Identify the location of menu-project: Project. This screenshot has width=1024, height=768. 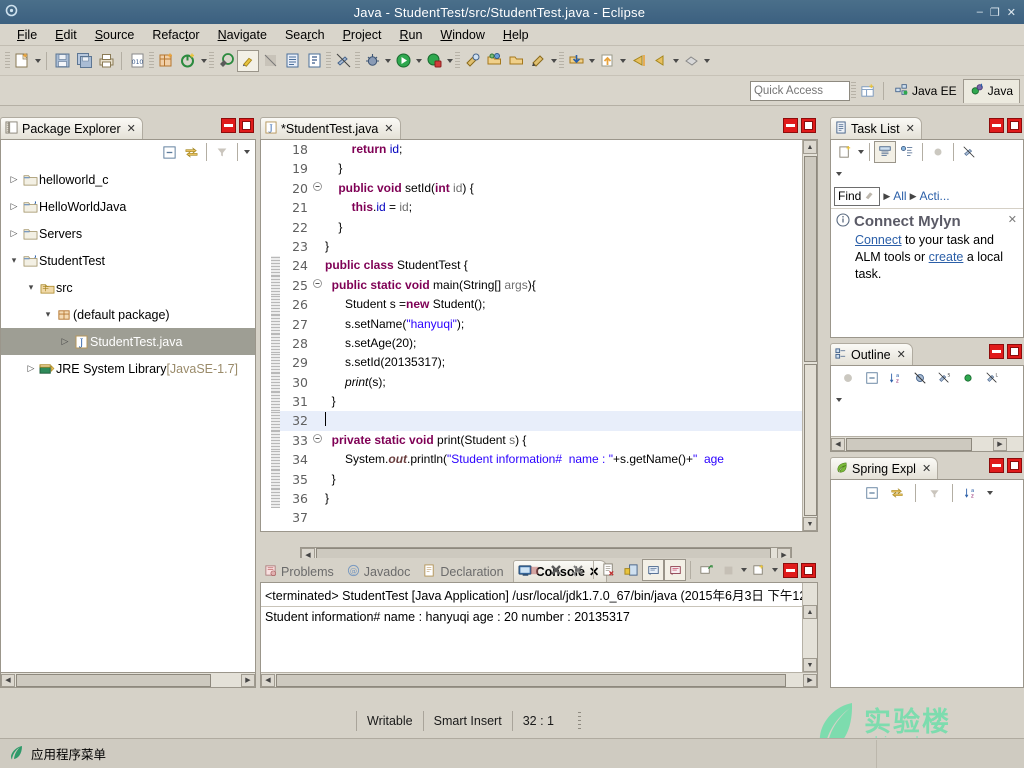
(362, 35).